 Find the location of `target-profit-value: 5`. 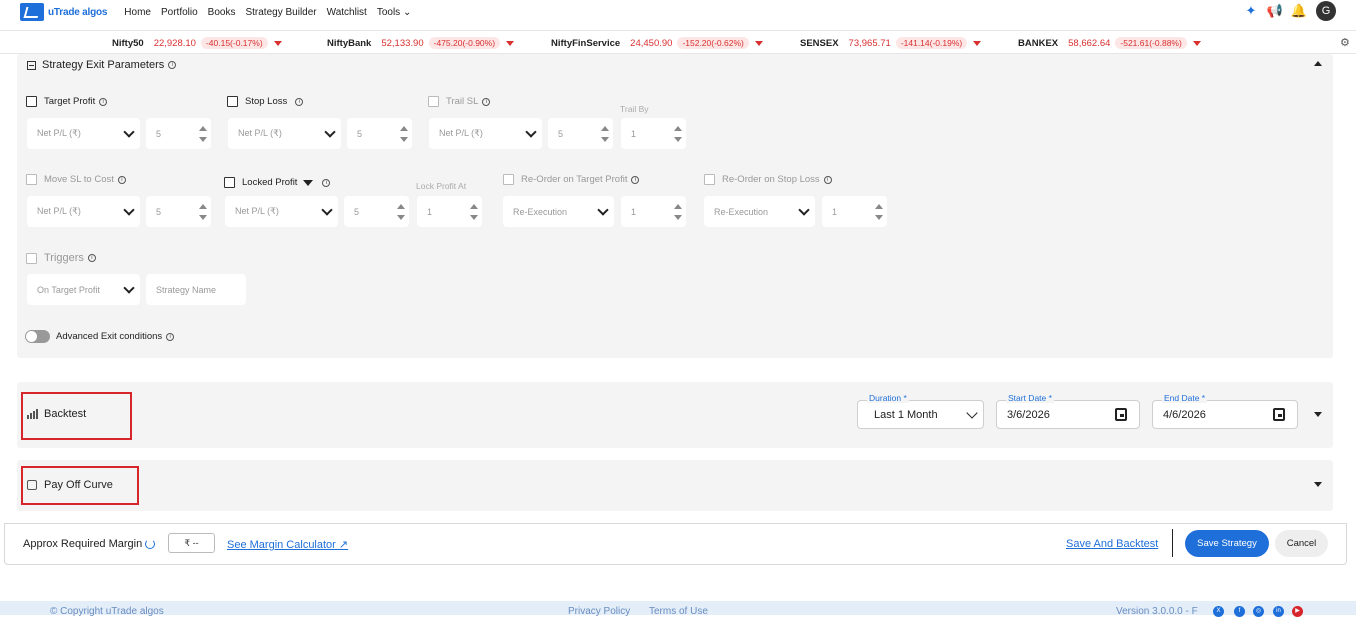

target-profit-value: 5 is located at coordinates (178, 133).